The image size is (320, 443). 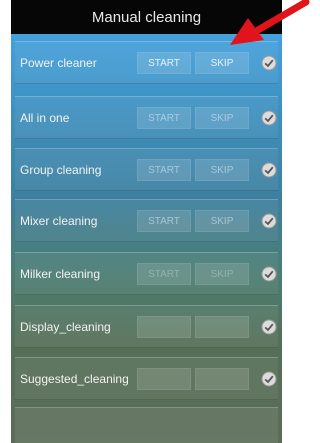 I want to click on row-mixer-cleaning: Mixer cleaning START SKIP, so click(x=146, y=220).